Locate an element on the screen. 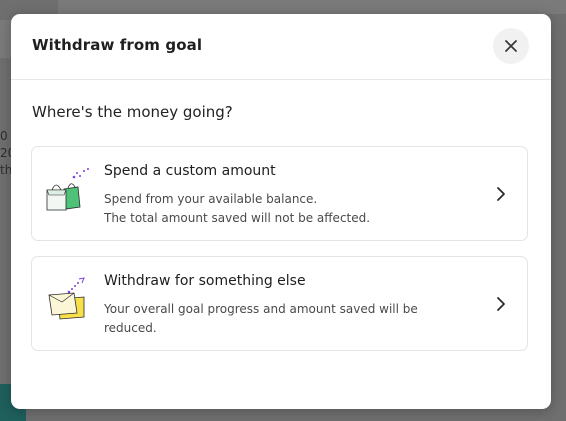  close-icon is located at coordinates (511, 46).